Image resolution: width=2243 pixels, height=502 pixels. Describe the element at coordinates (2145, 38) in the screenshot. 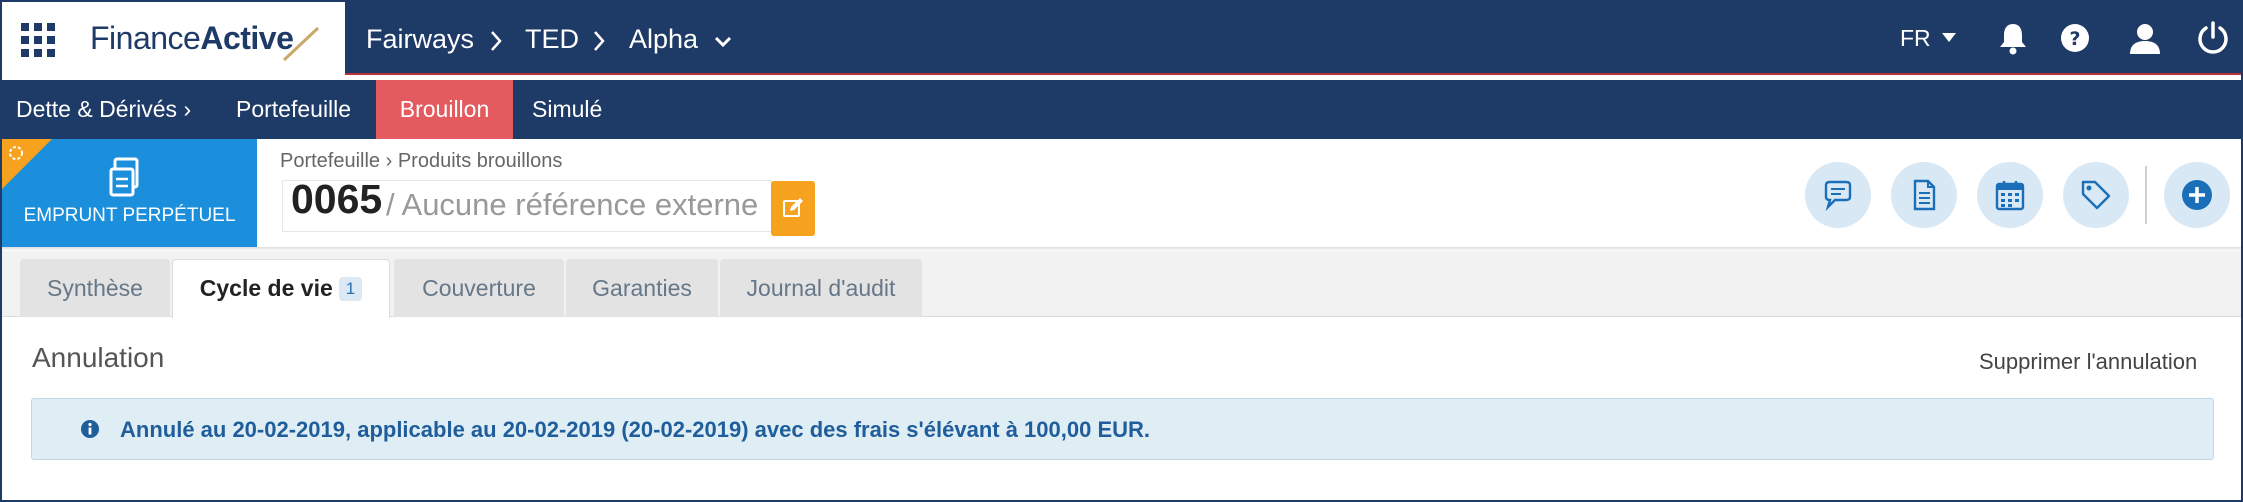

I see `user-icon` at that location.